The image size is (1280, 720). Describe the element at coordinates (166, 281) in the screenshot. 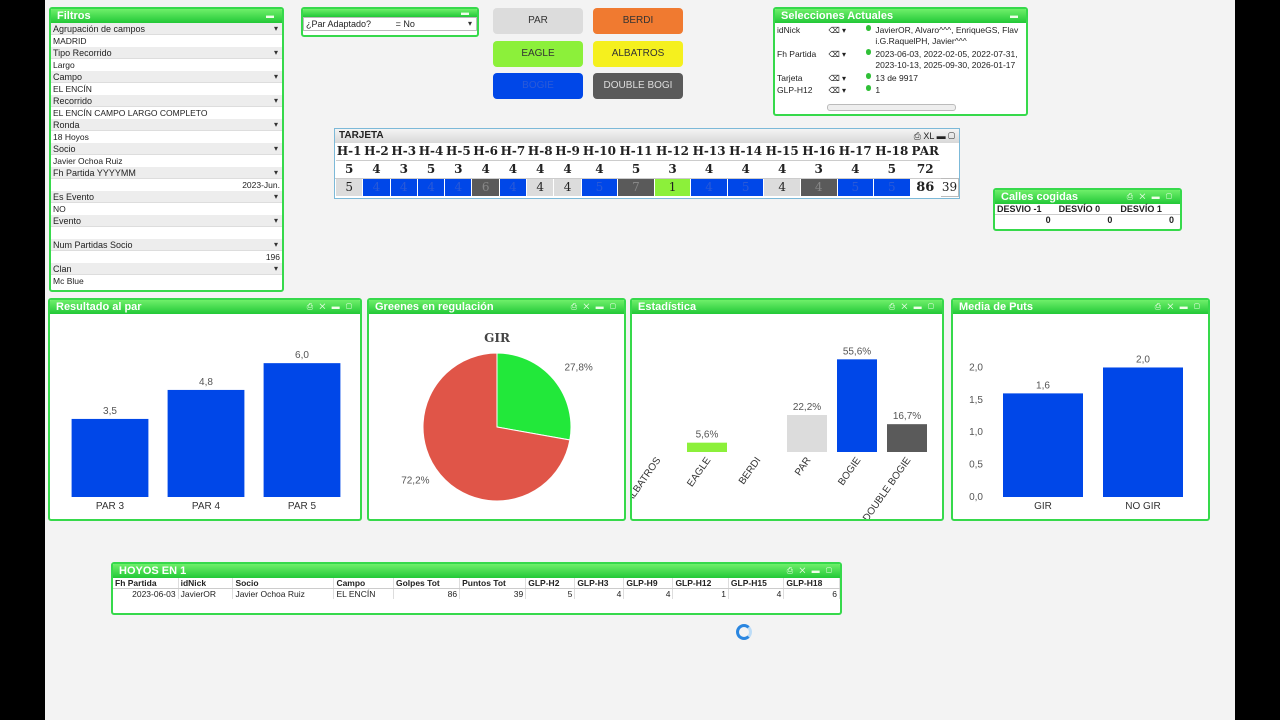

I see `filter-value: Mc Blue` at that location.